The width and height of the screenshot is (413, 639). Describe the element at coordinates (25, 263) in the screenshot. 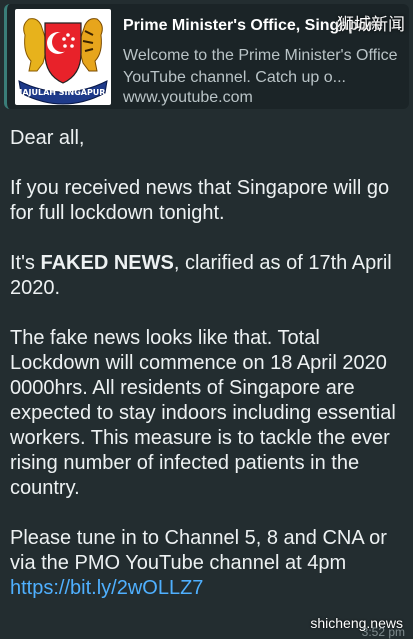

I see `paragraph-2-prefix: It's` at that location.